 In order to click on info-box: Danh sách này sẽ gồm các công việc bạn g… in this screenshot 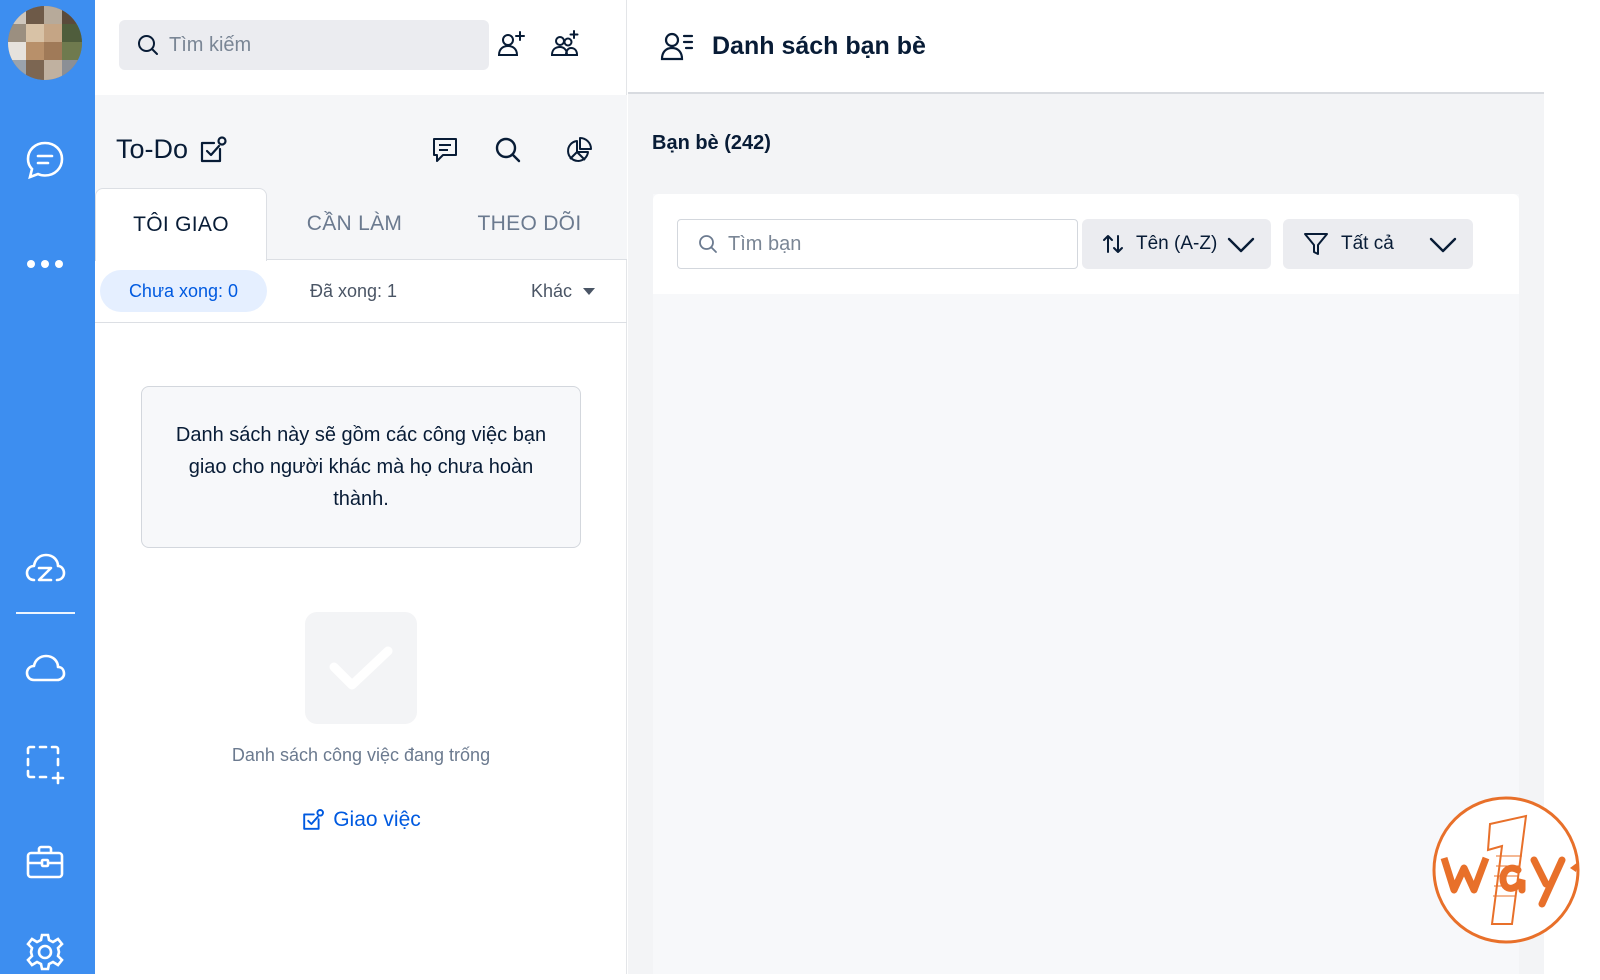, I will do `click(361, 467)`.